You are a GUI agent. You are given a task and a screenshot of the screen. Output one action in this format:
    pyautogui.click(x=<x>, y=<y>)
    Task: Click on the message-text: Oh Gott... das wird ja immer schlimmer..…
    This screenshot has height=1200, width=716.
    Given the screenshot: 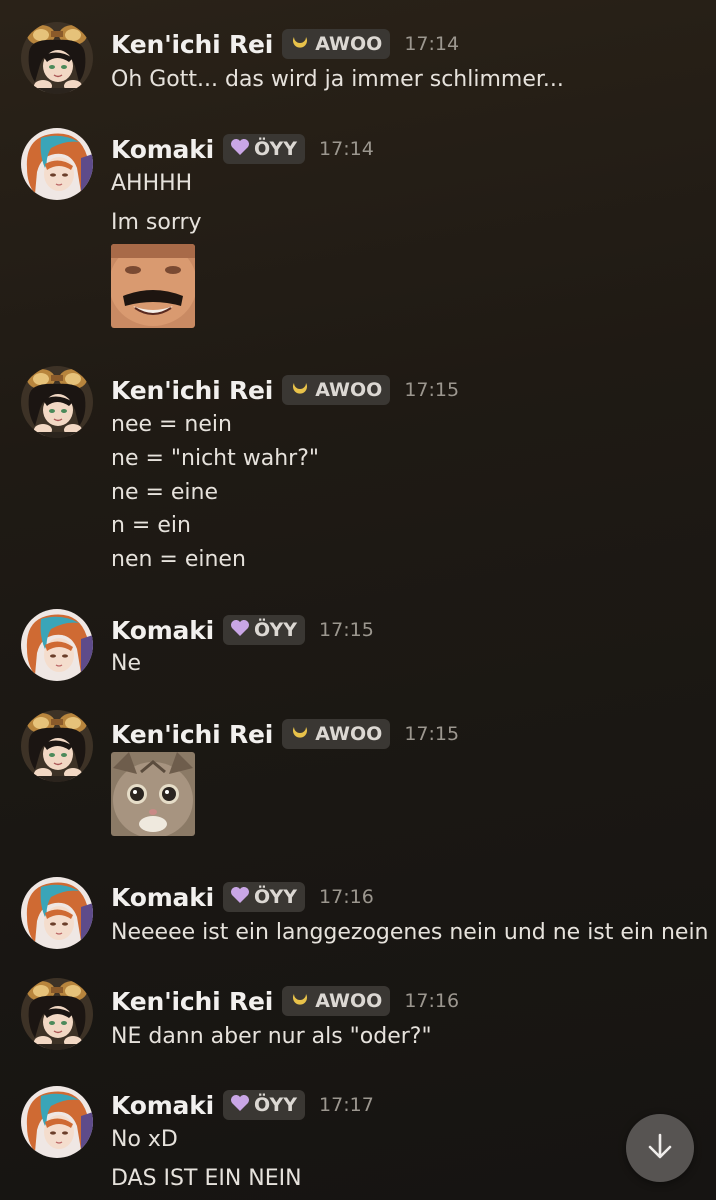 What is the action you would take?
    pyautogui.click(x=337, y=79)
    